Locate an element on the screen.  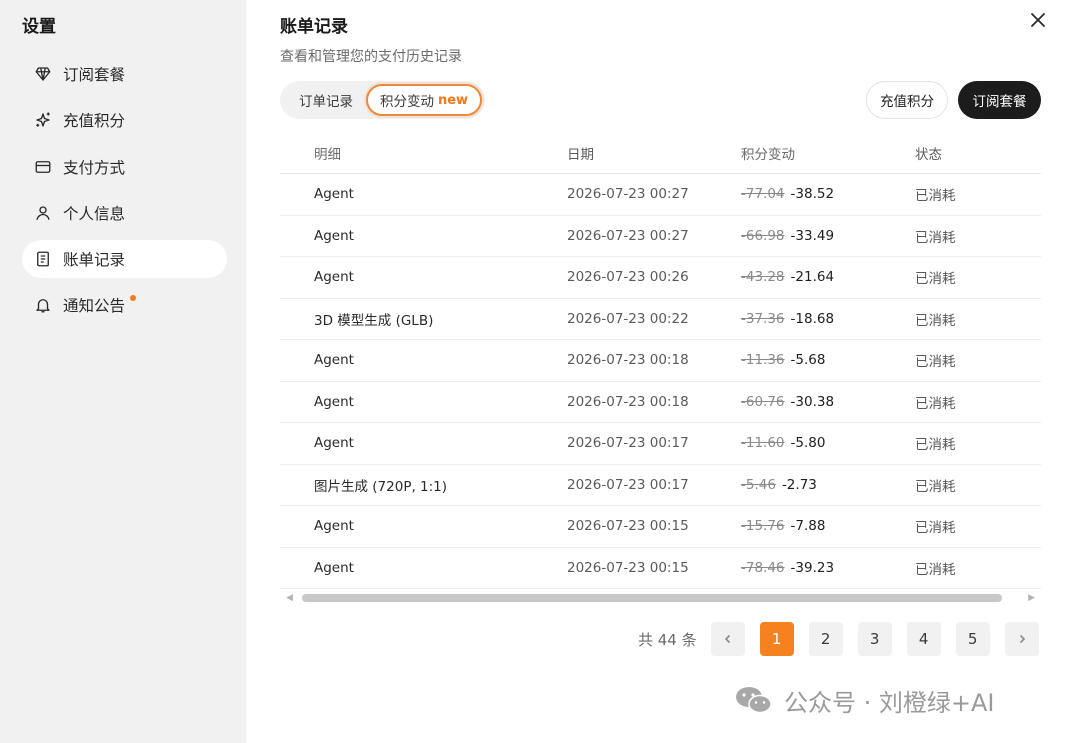
horizontal-scrollbar: ◀ ▶ is located at coordinates (660, 598).